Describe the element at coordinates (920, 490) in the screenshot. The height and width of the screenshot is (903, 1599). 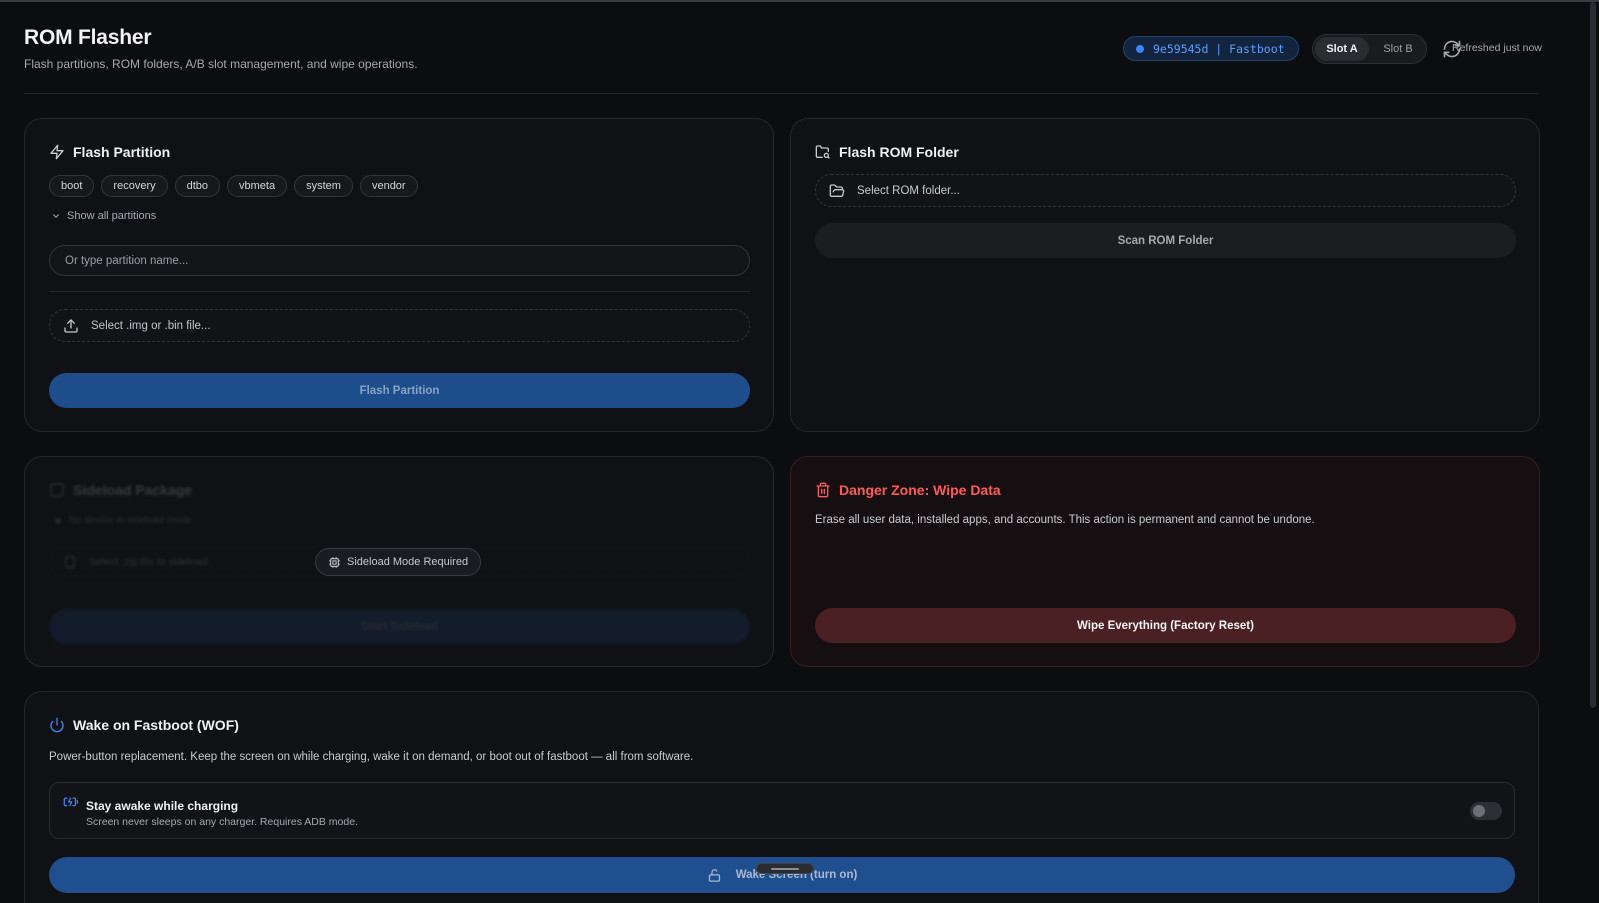
I see `danger-zone-title-text: Danger Zone: Wipe Data` at that location.